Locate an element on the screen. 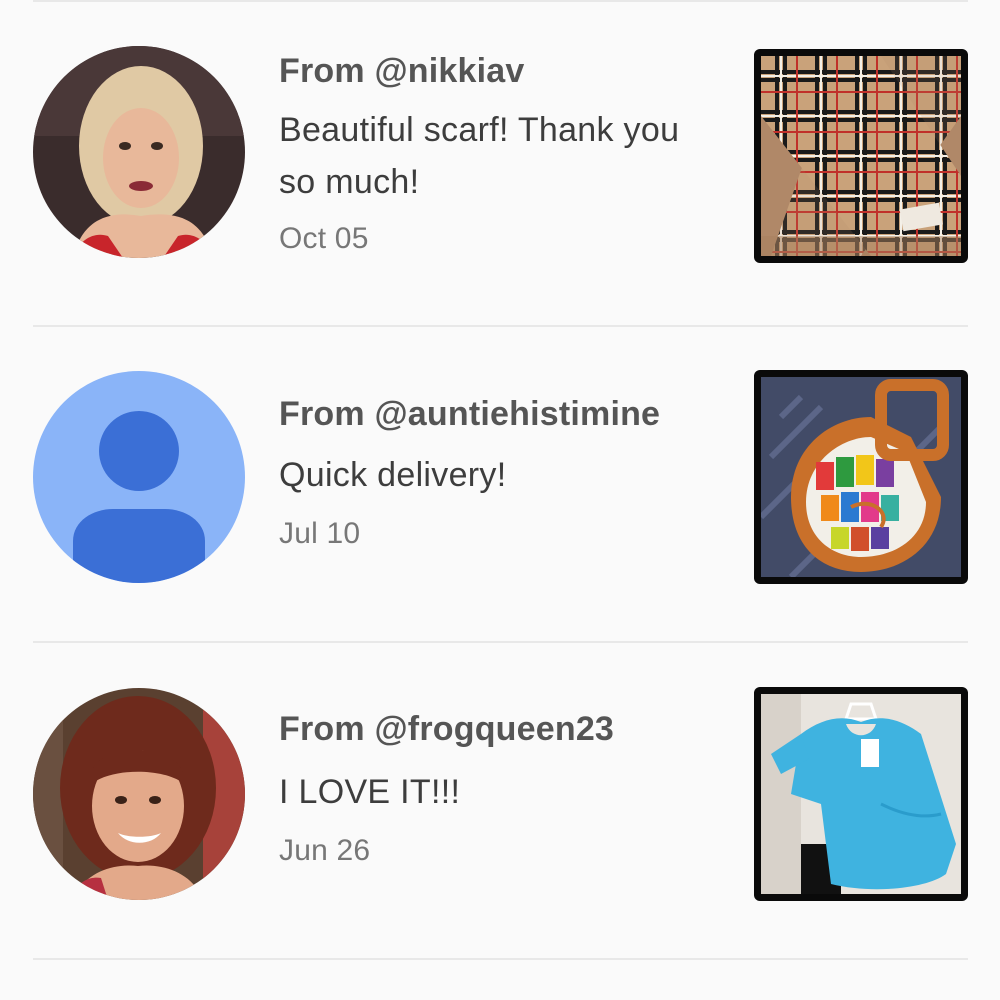 This screenshot has width=1000, height=1000. plaid-scarf-photo is located at coordinates (861, 156).